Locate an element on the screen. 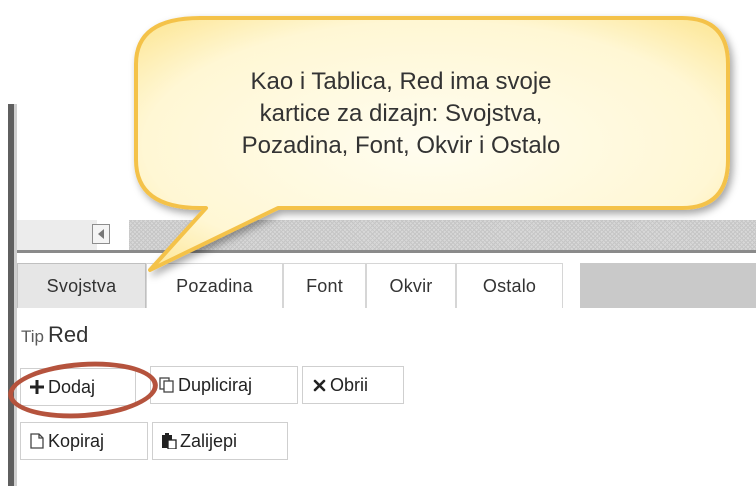 The width and height of the screenshot is (756, 486). callout-line-1: Kao i Tablica, Red ima svoje is located at coordinates (401, 81).